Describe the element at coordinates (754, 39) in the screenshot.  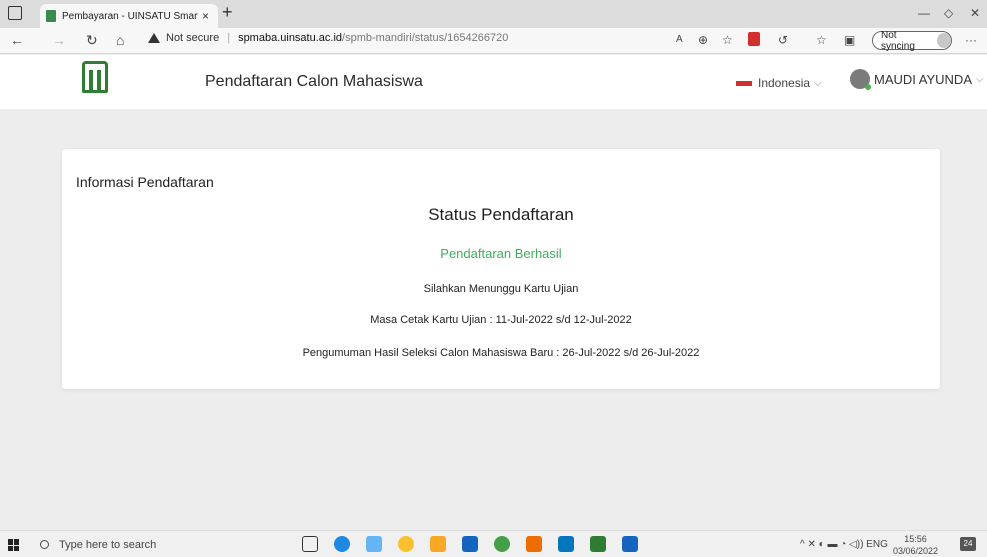
I see `extension-icon` at that location.